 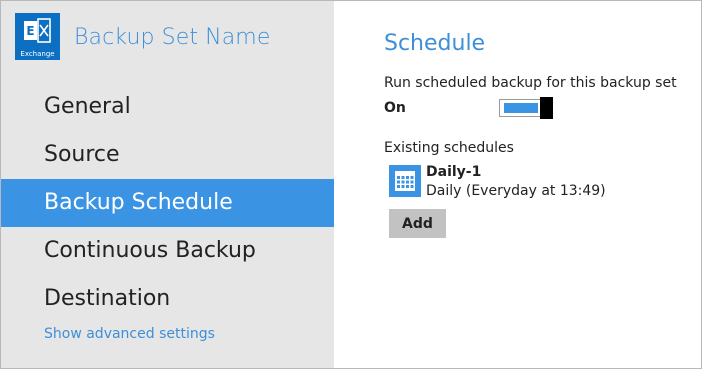 What do you see at coordinates (521, 108) in the screenshot?
I see `toggle-fill` at bounding box center [521, 108].